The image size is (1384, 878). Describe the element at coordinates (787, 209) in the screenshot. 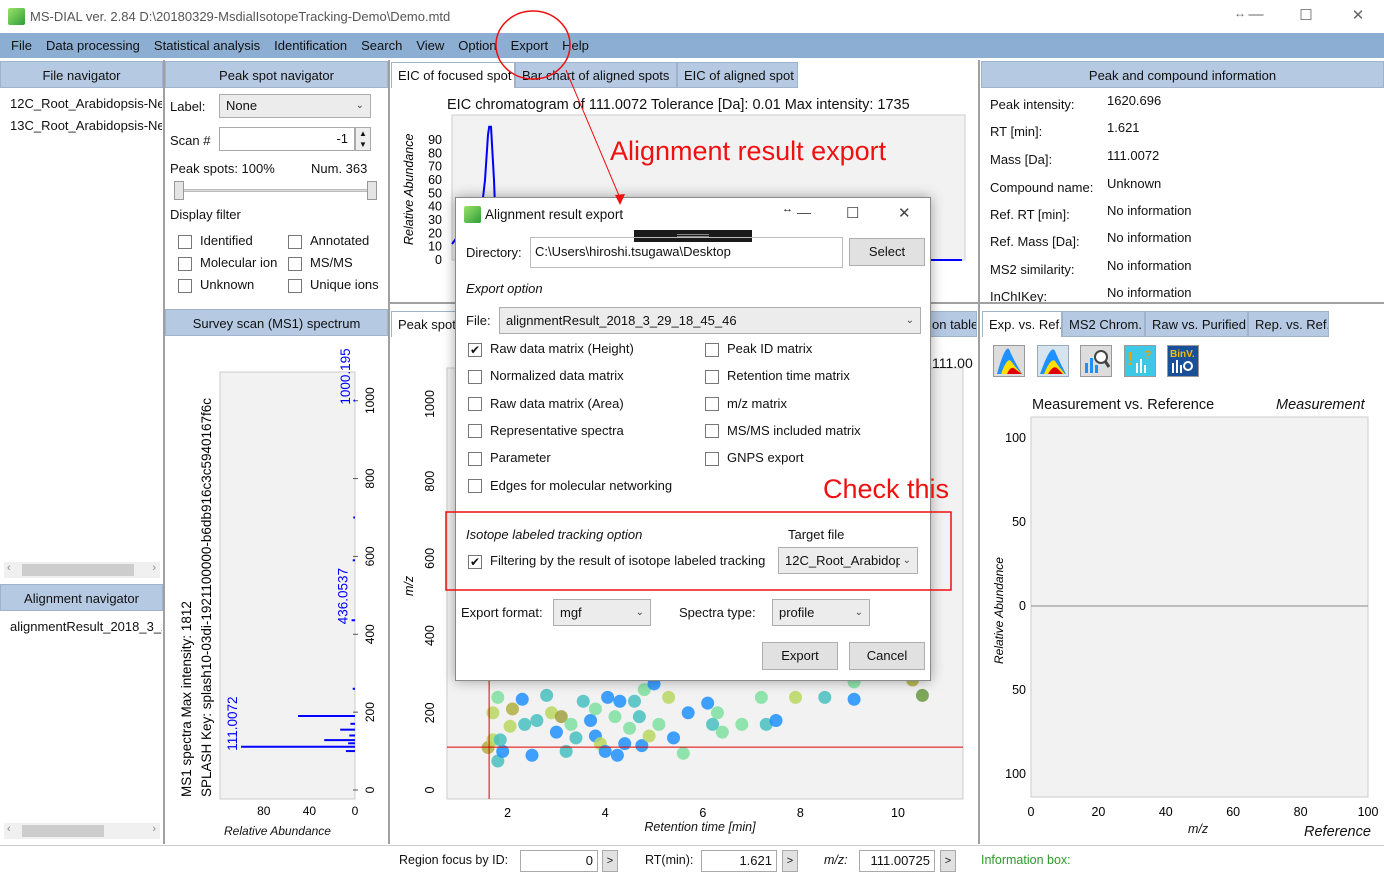

I see `resize-icon: ↔` at that location.